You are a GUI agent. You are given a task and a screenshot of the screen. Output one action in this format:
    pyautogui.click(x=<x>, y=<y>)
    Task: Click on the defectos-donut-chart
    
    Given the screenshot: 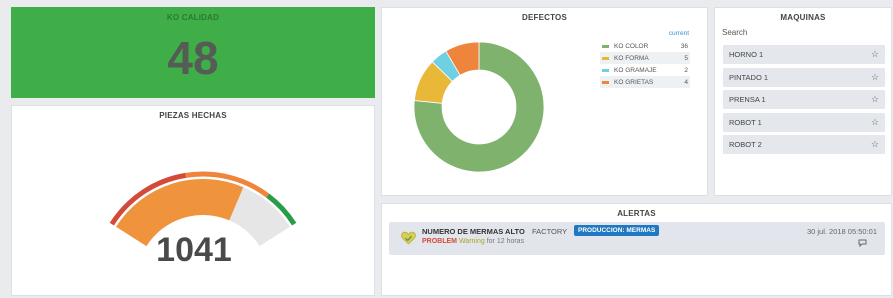 What is the action you would take?
    pyautogui.click(x=479, y=107)
    